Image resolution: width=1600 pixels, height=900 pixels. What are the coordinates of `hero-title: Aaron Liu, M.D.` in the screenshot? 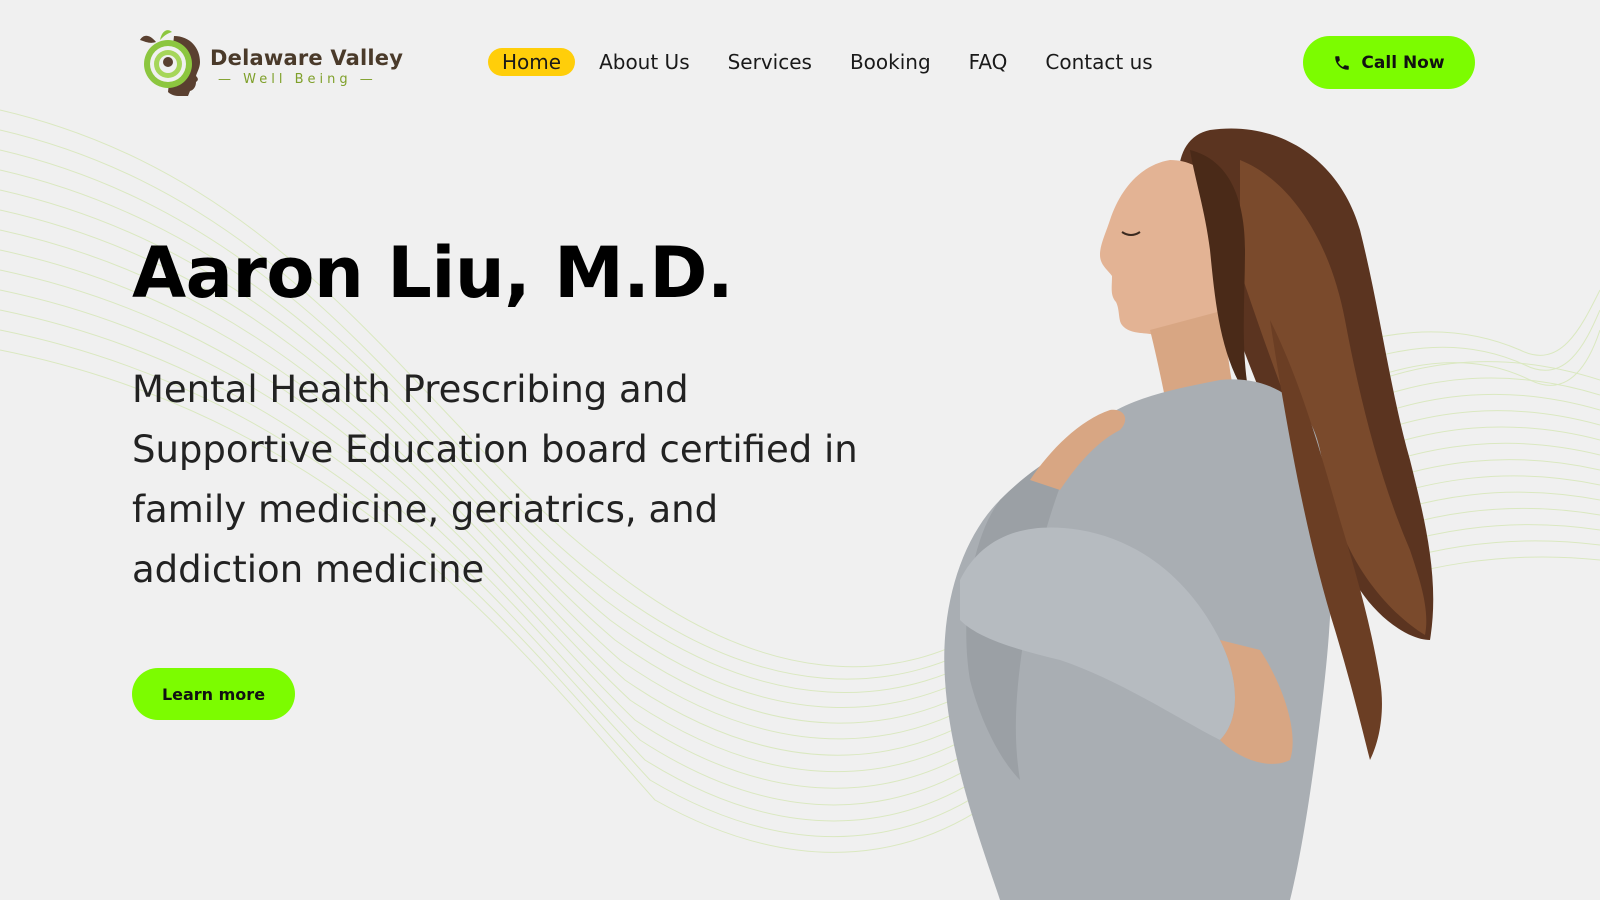 It's located at (433, 273).